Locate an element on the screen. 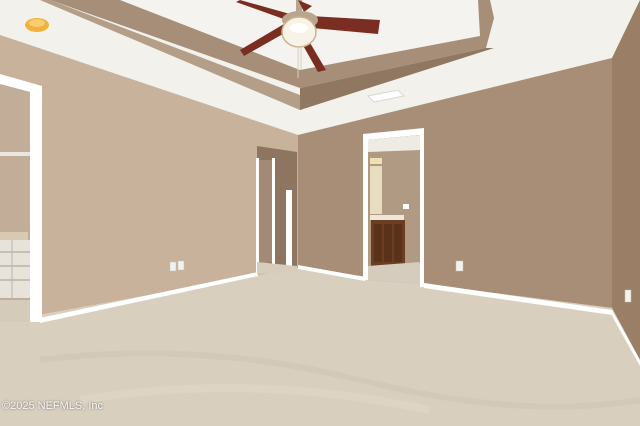 Image resolution: width=640 pixels, height=426 pixels. vanity-light-icon is located at coordinates (376, 161).